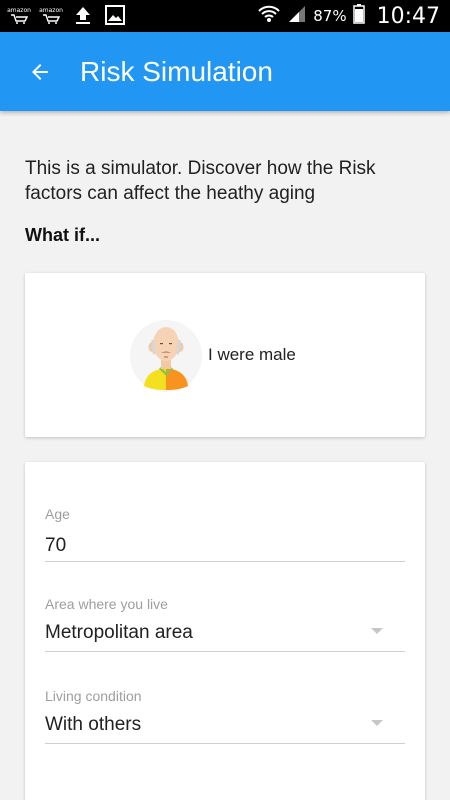  I want to click on status-bar: amazon amazon 87% 10:47, so click(225, 16).